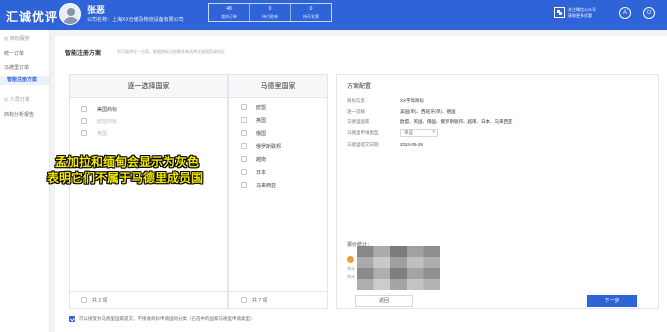 This screenshot has width=667, height=332. I want to click on sum-label: 共计, so click(351, 276).